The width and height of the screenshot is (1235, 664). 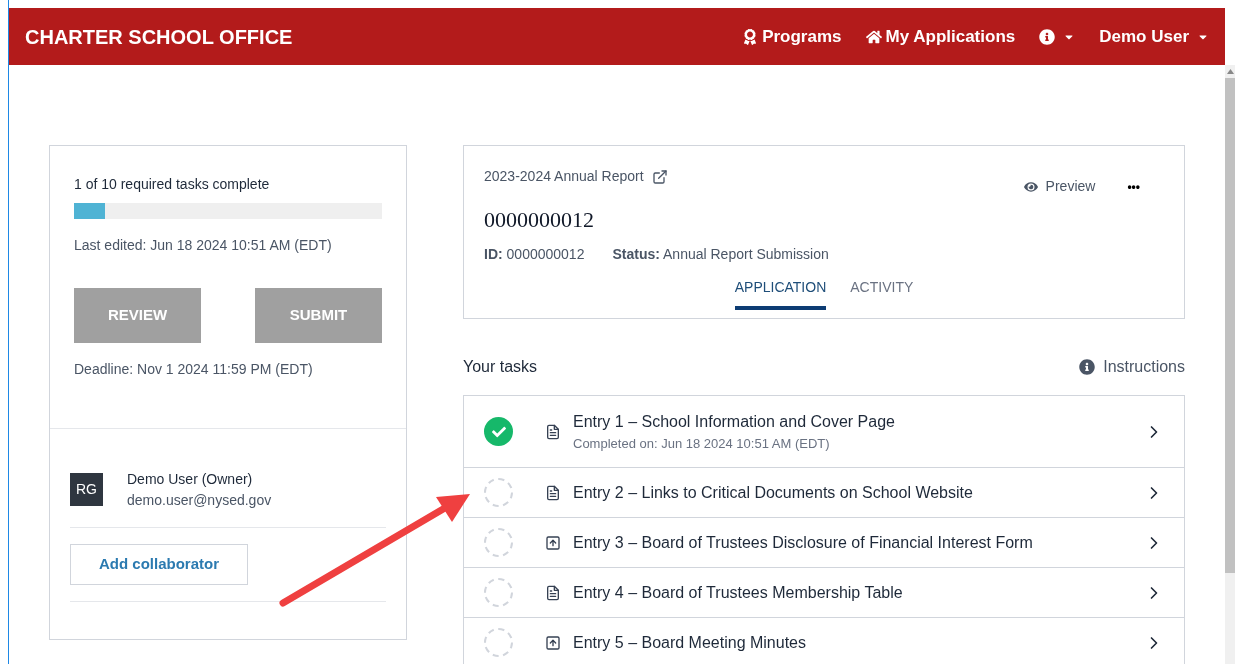 I want to click on nav-link: My Applications, so click(x=940, y=36).